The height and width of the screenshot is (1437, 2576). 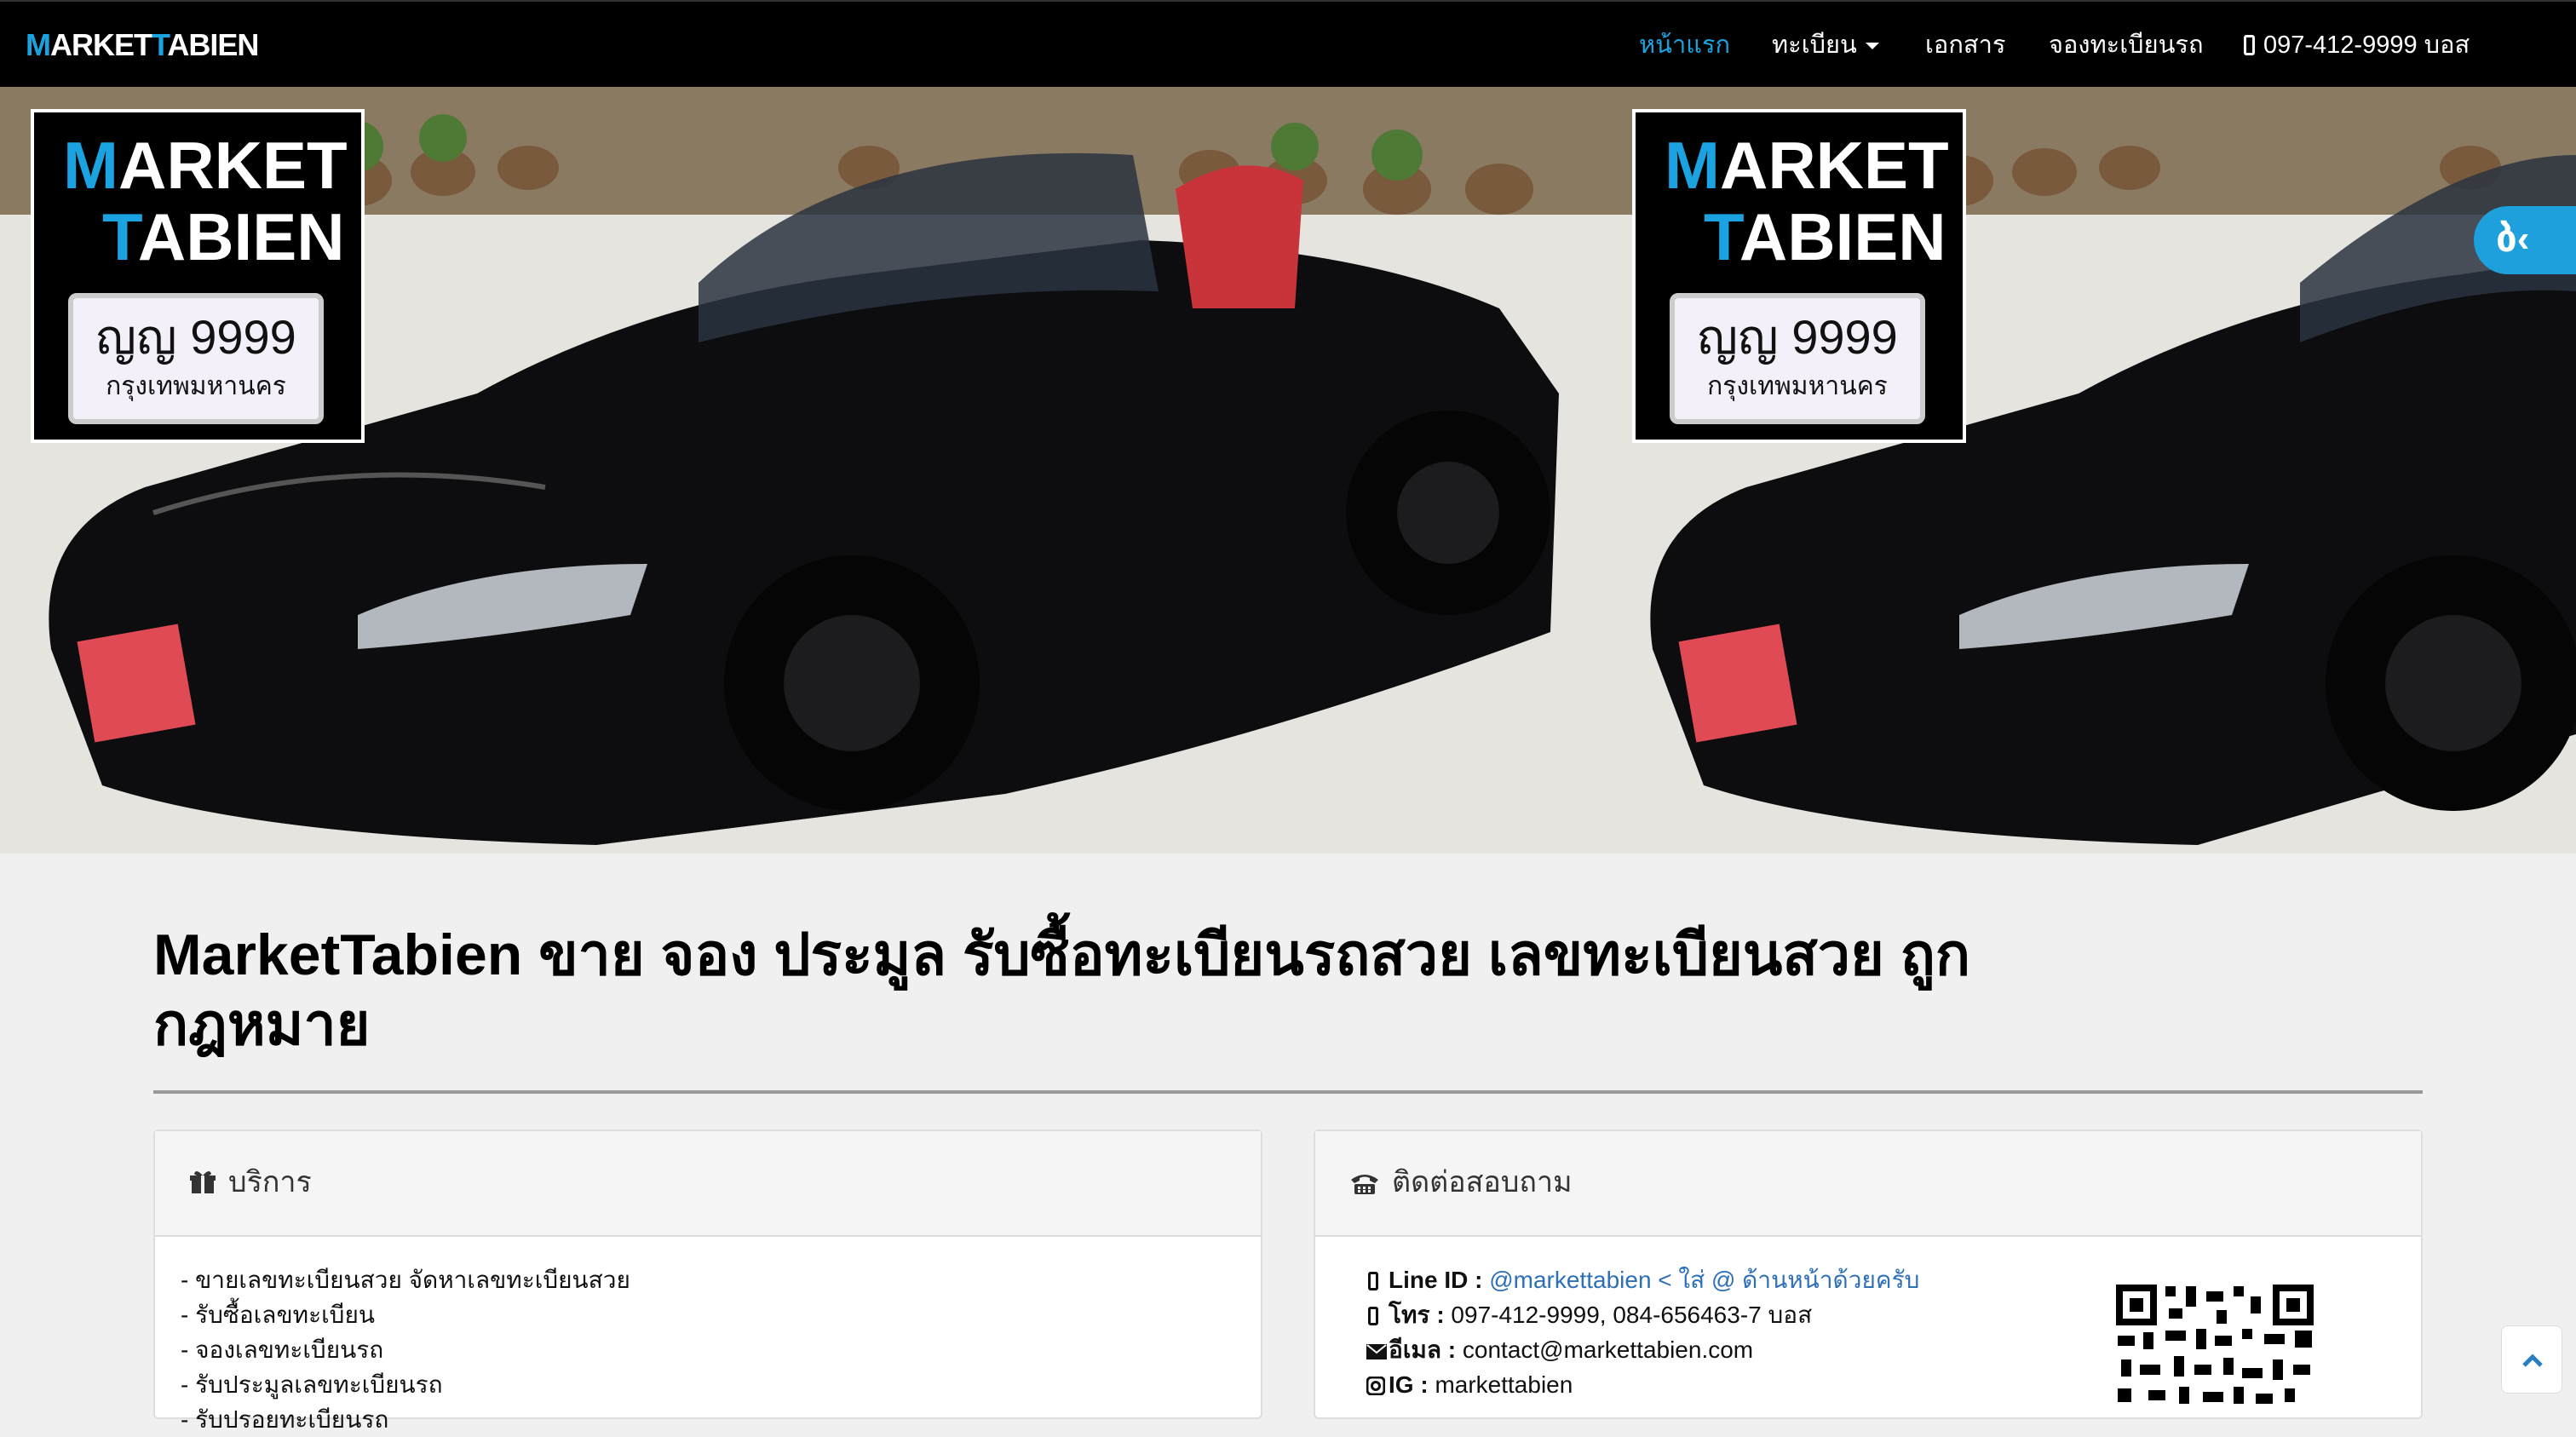 What do you see at coordinates (1608, 1349) in the screenshot?
I see `email-value: contact@markettabien.com` at bounding box center [1608, 1349].